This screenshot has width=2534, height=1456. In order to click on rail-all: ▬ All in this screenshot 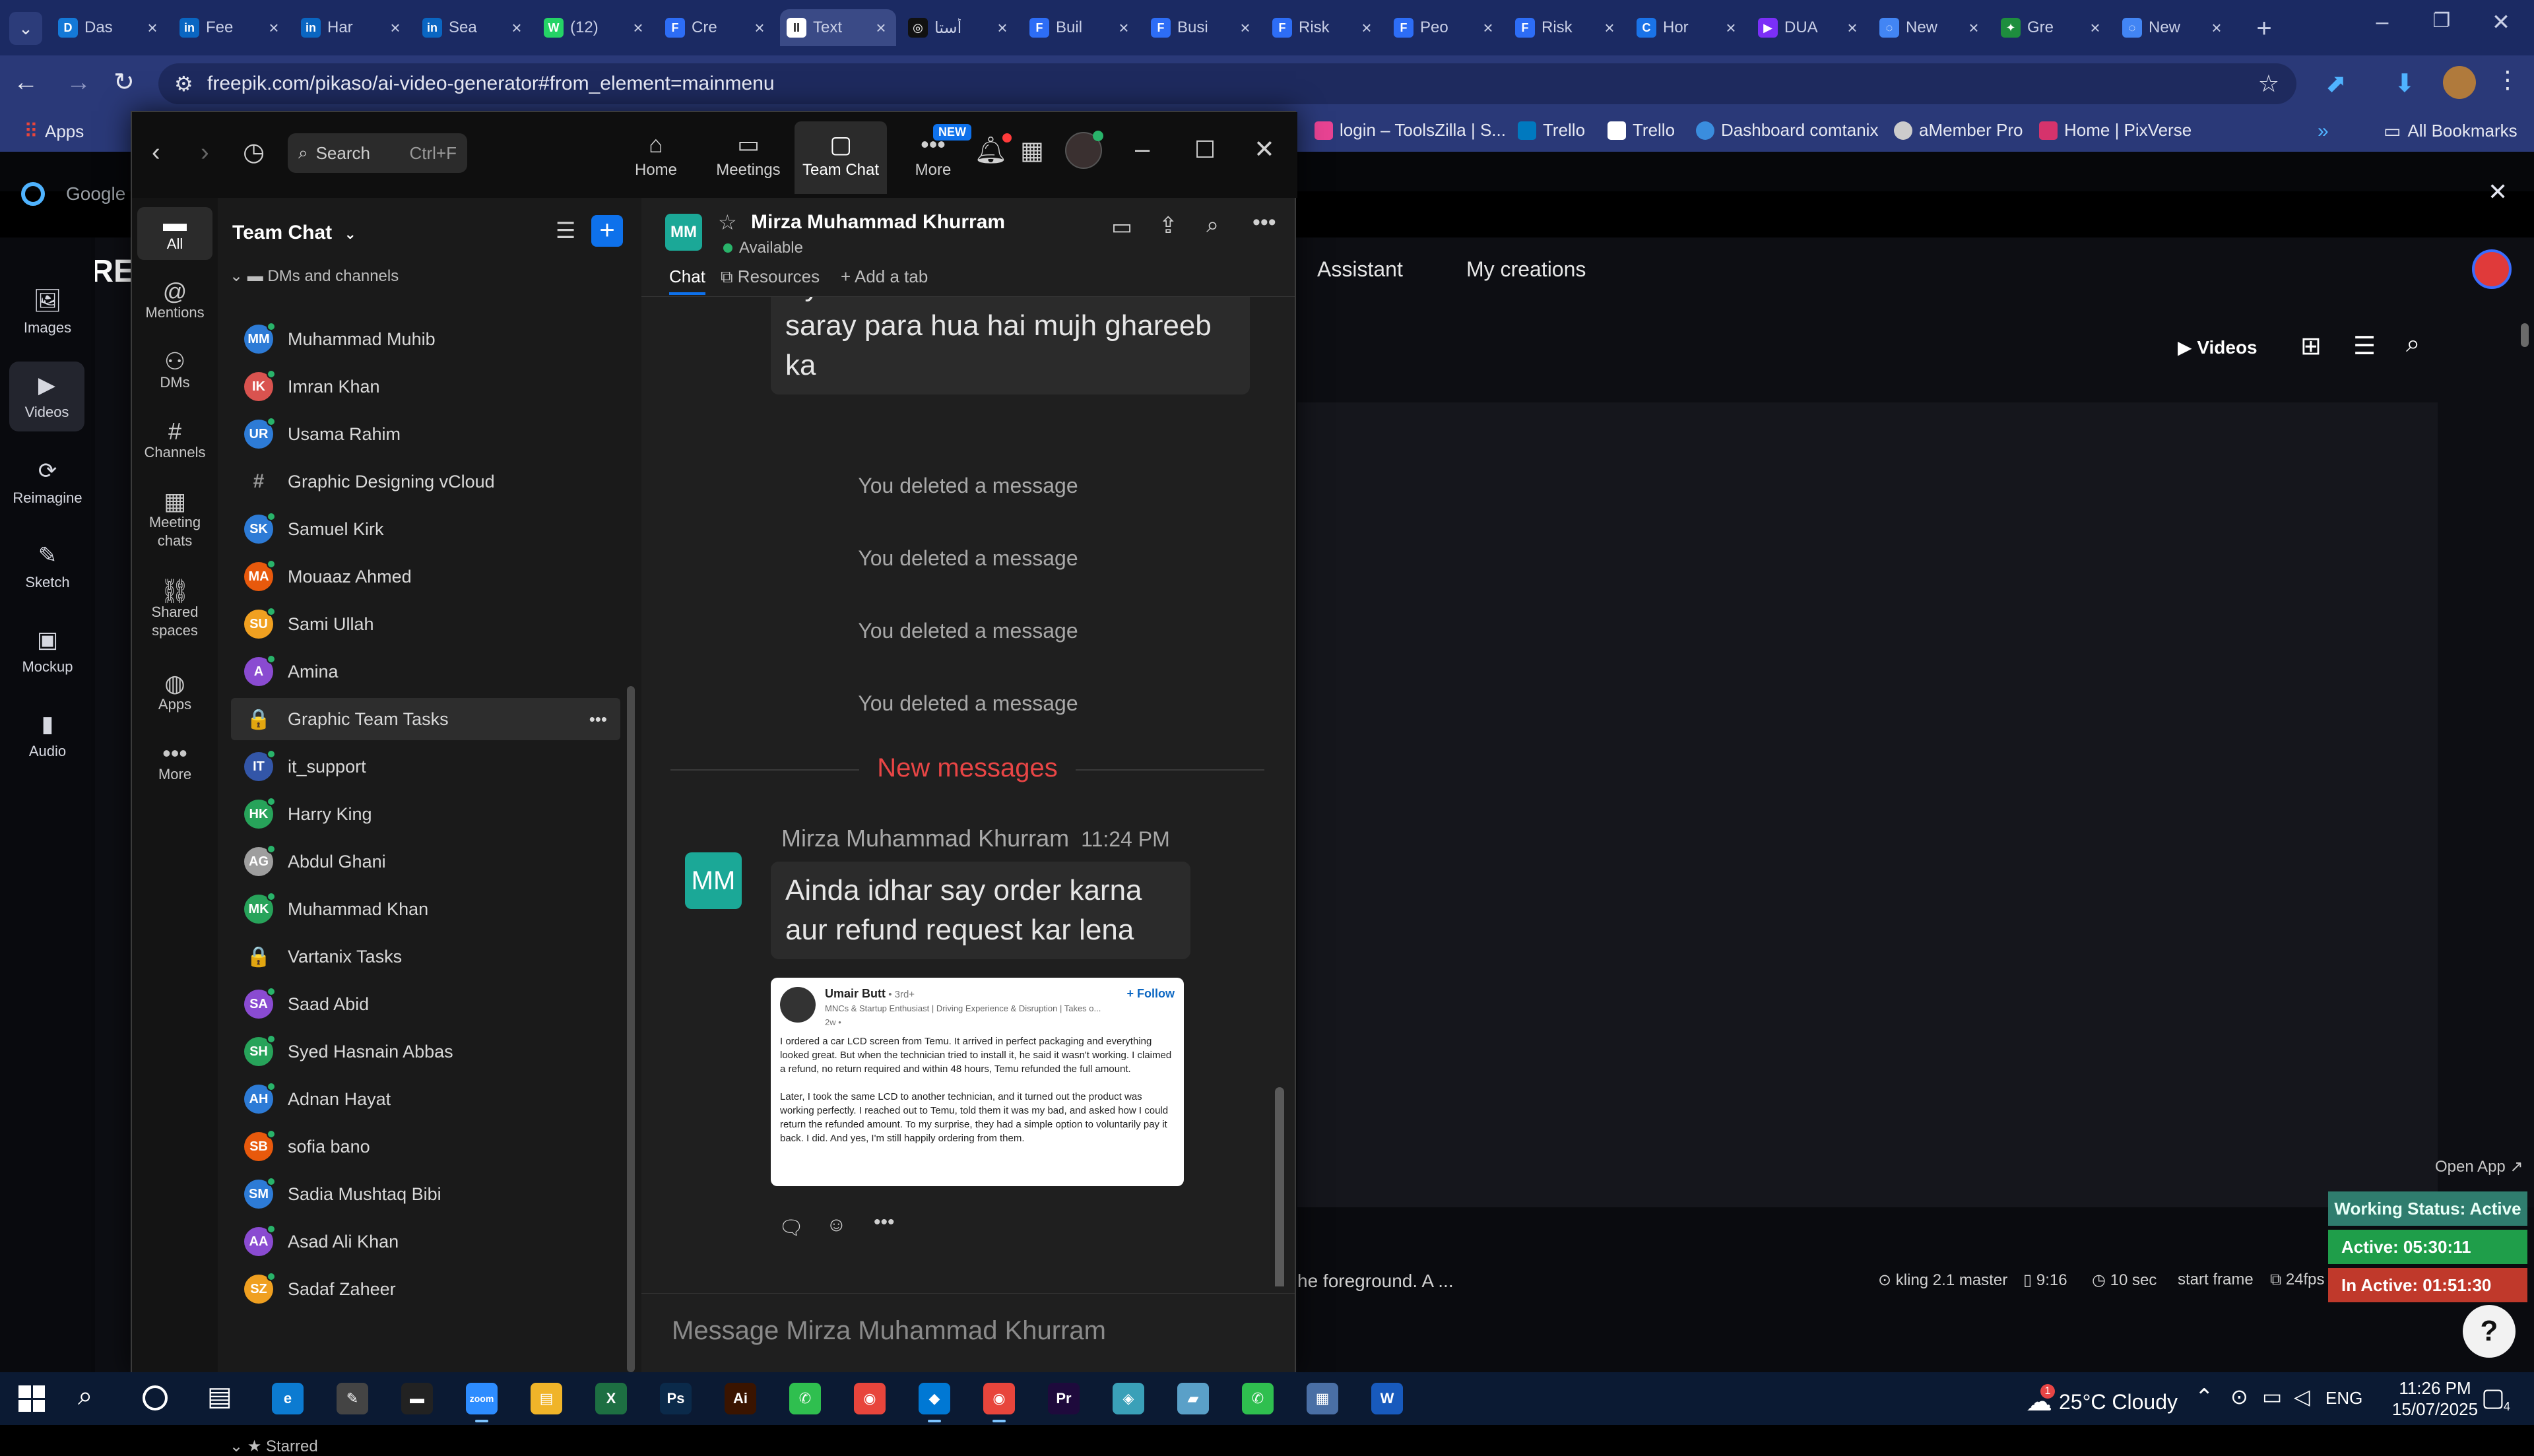, I will do `click(174, 233)`.